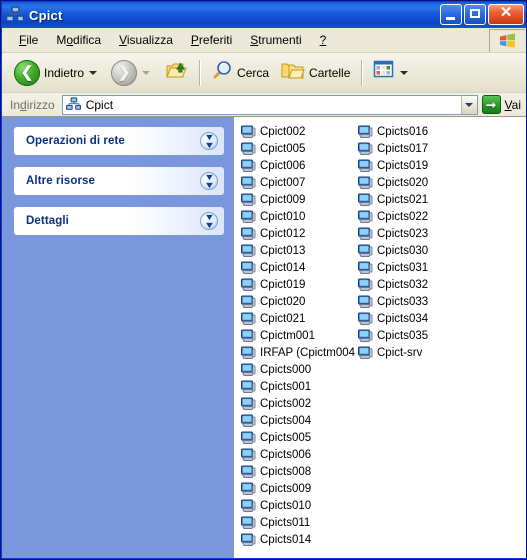 Image resolution: width=527 pixels, height=560 pixels. Describe the element at coordinates (296, 165) in the screenshot. I see `file-list-item: Cpict006` at that location.